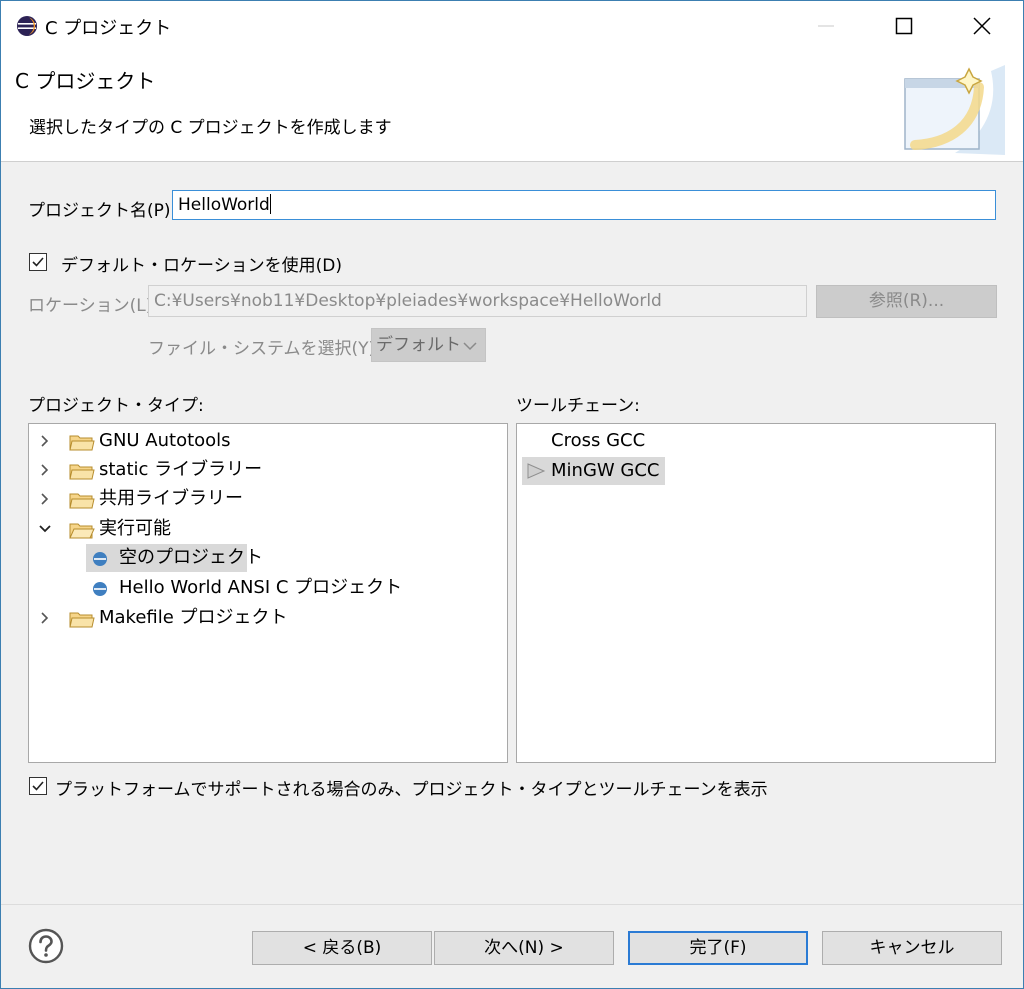 The image size is (1024, 989). What do you see at coordinates (584, 205) in the screenshot?
I see `project-name-input: HelloWorld` at bounding box center [584, 205].